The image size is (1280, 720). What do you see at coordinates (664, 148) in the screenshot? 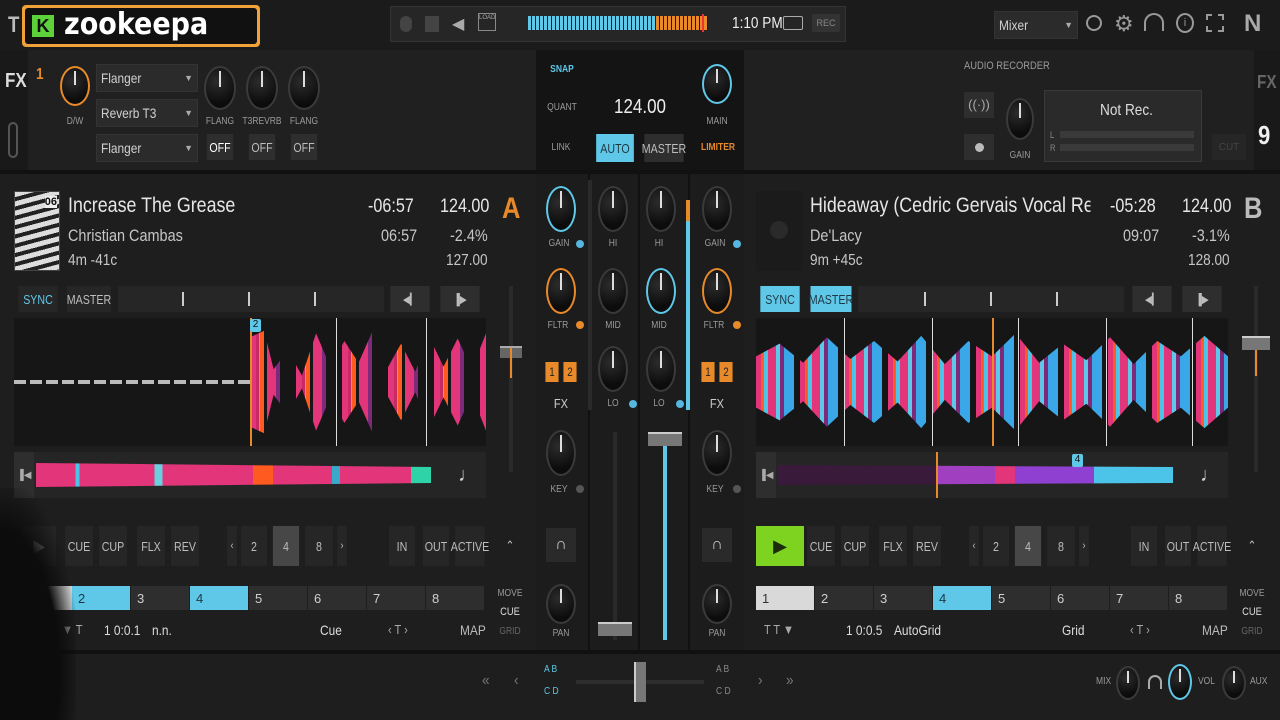
I see `master-button: MASTER` at bounding box center [664, 148].